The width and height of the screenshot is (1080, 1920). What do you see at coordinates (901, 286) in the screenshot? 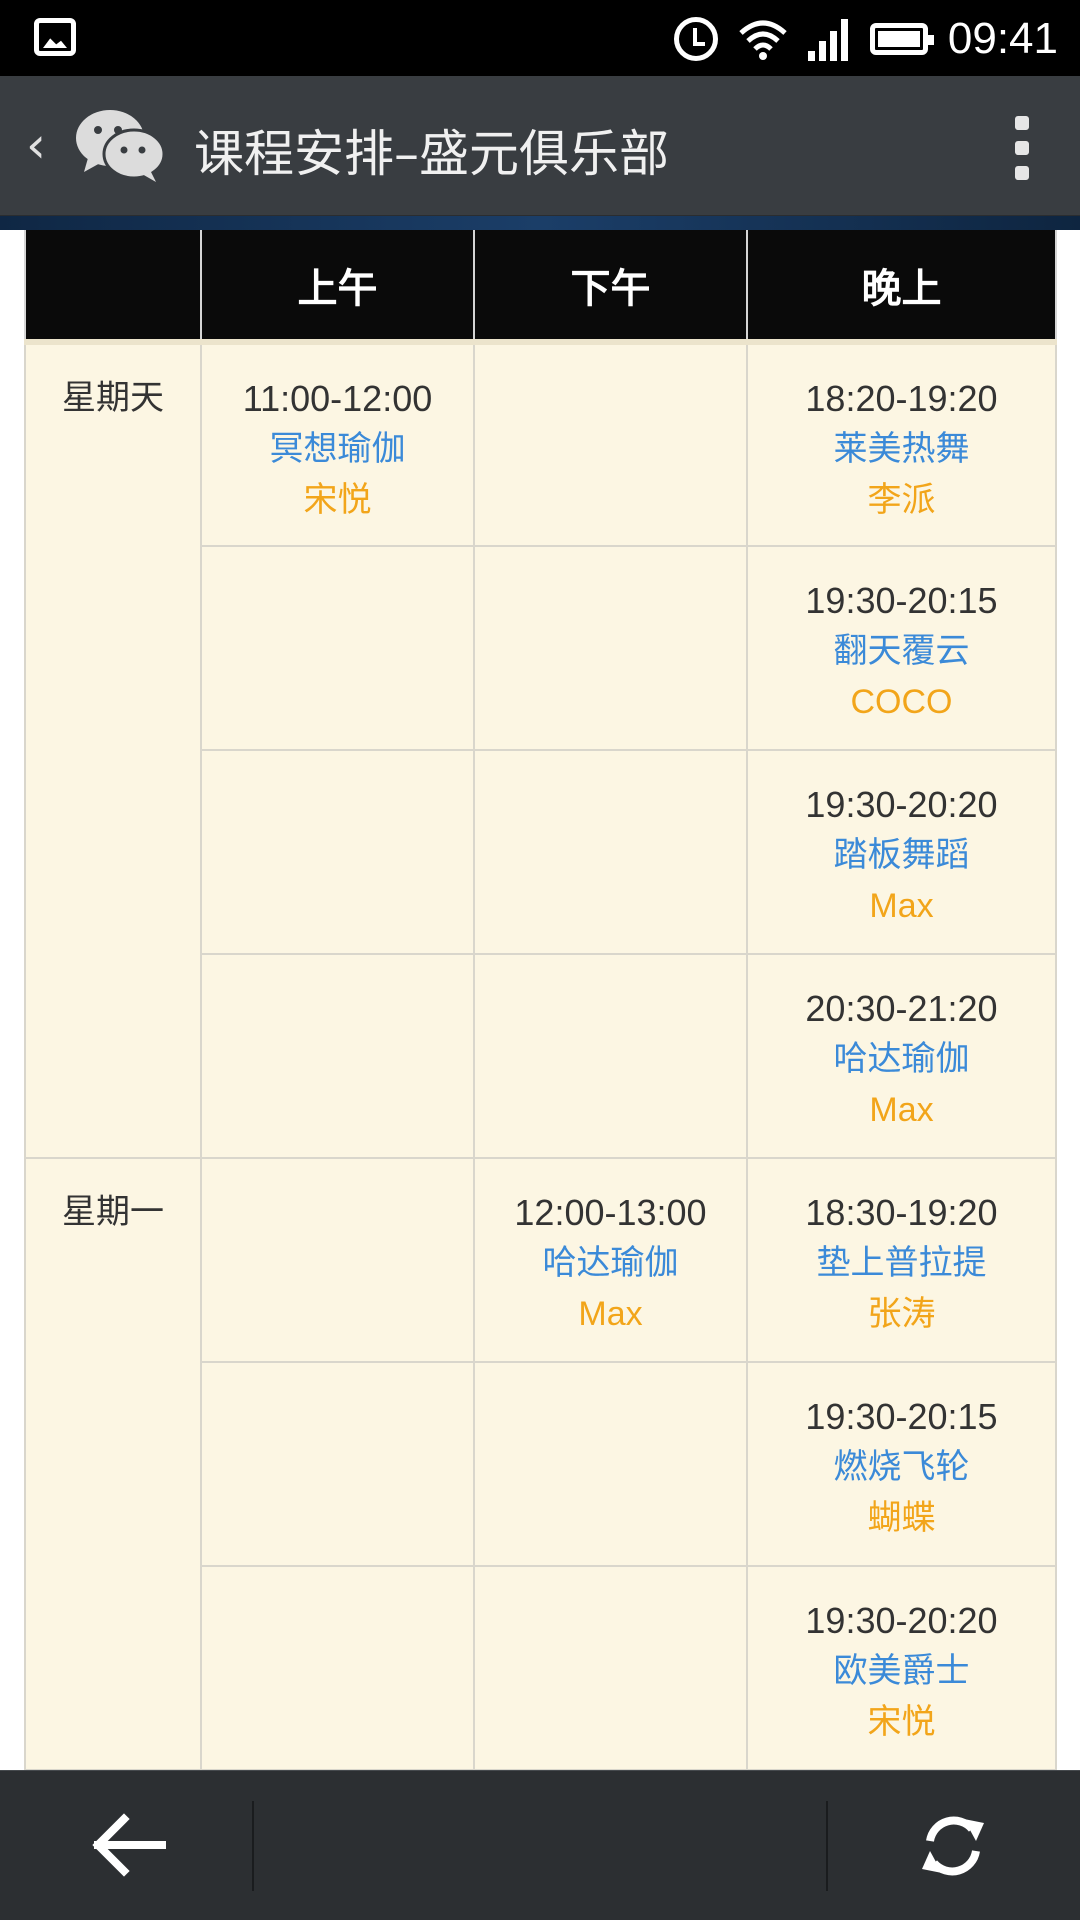
I see `header-evening: 晚上` at bounding box center [901, 286].